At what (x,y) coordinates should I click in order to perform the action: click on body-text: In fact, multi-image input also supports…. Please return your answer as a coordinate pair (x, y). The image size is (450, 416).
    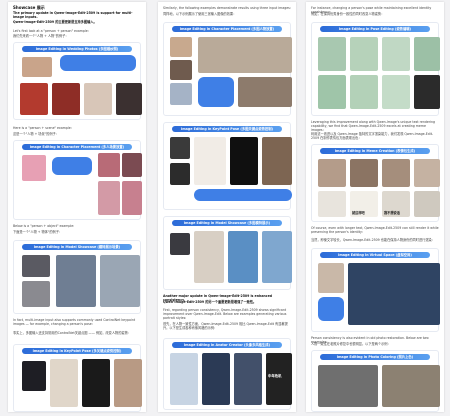
    Looking at the image, I should click on (74, 322).